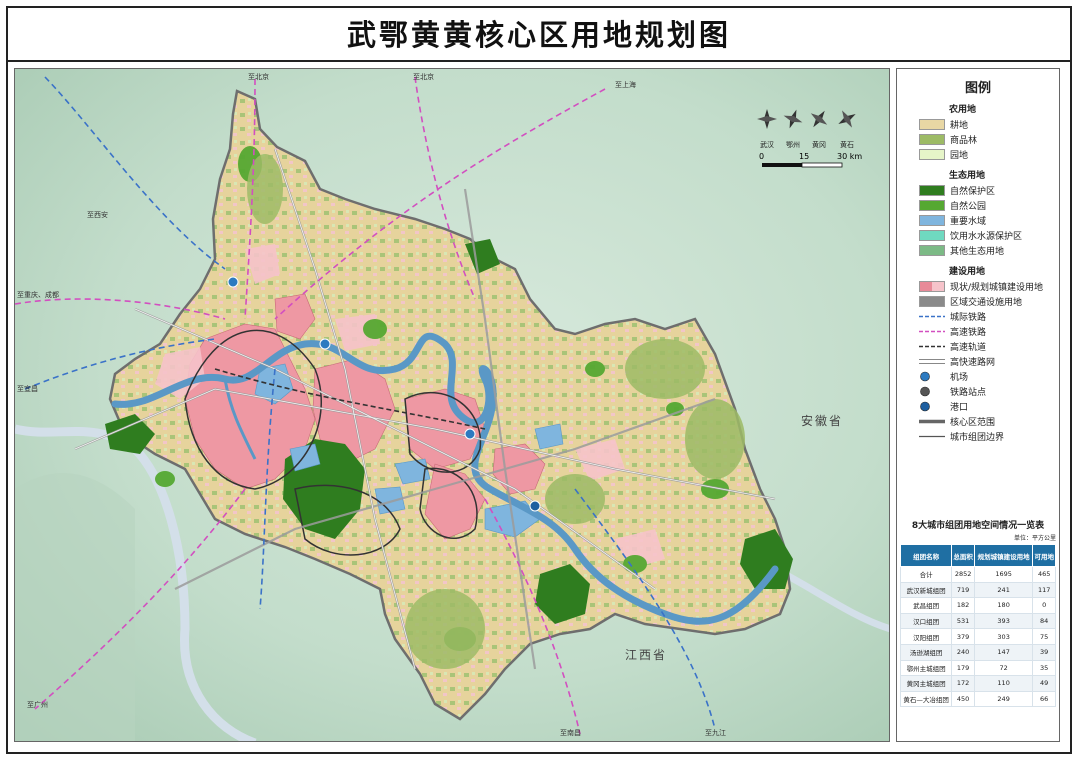 The height and width of the screenshot is (762, 1080). Describe the element at coordinates (977, 621) in the screenshot. I see `table-row: 汉口组团 531 393 84` at that location.